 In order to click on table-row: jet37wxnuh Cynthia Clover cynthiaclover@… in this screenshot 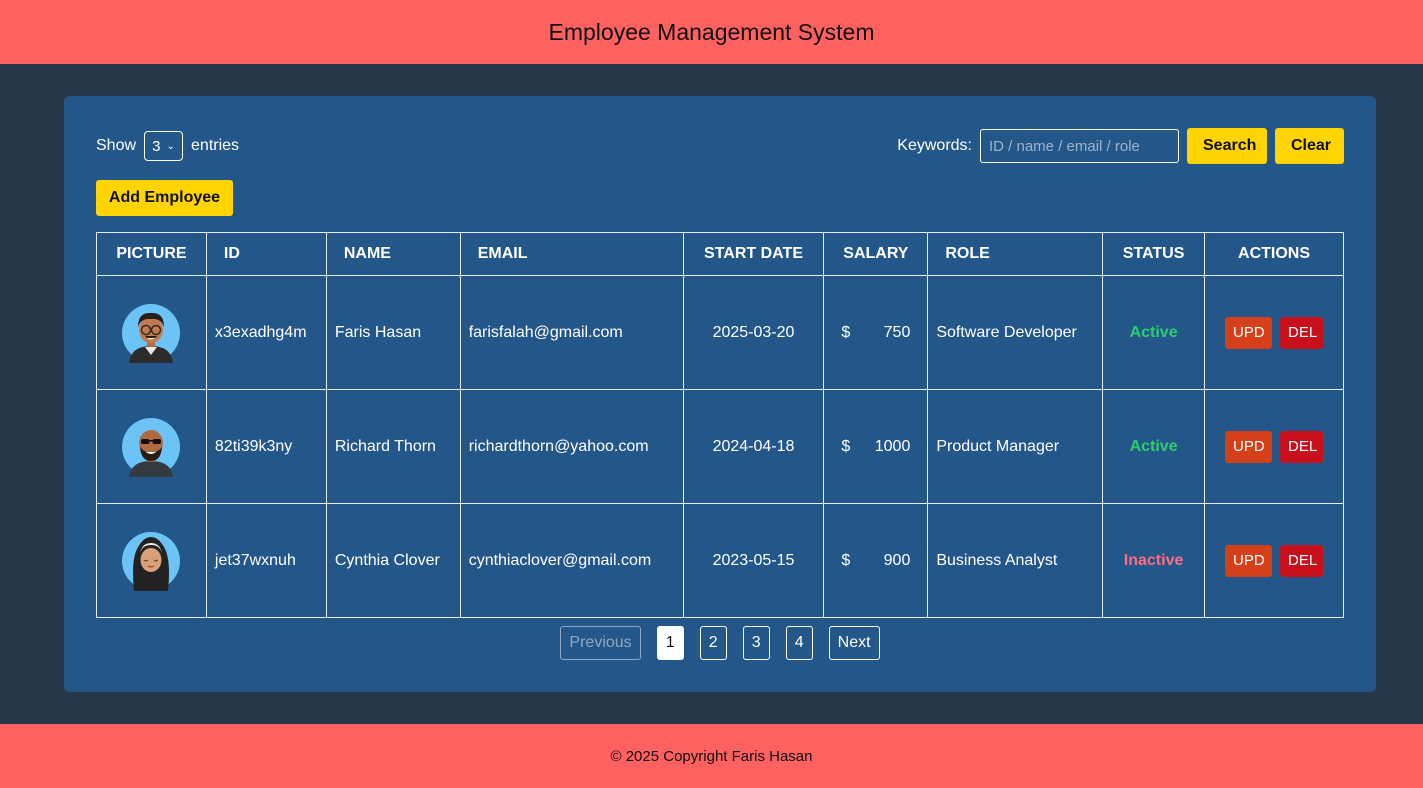, I will do `click(720, 560)`.